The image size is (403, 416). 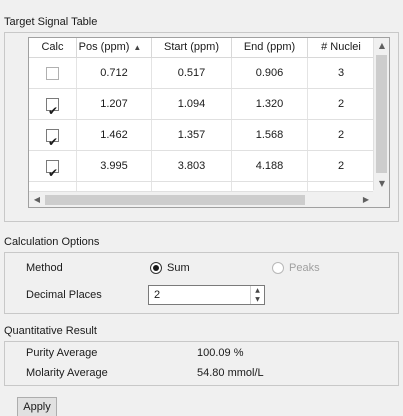 I want to click on start-cell: 1.094, so click(x=192, y=104).